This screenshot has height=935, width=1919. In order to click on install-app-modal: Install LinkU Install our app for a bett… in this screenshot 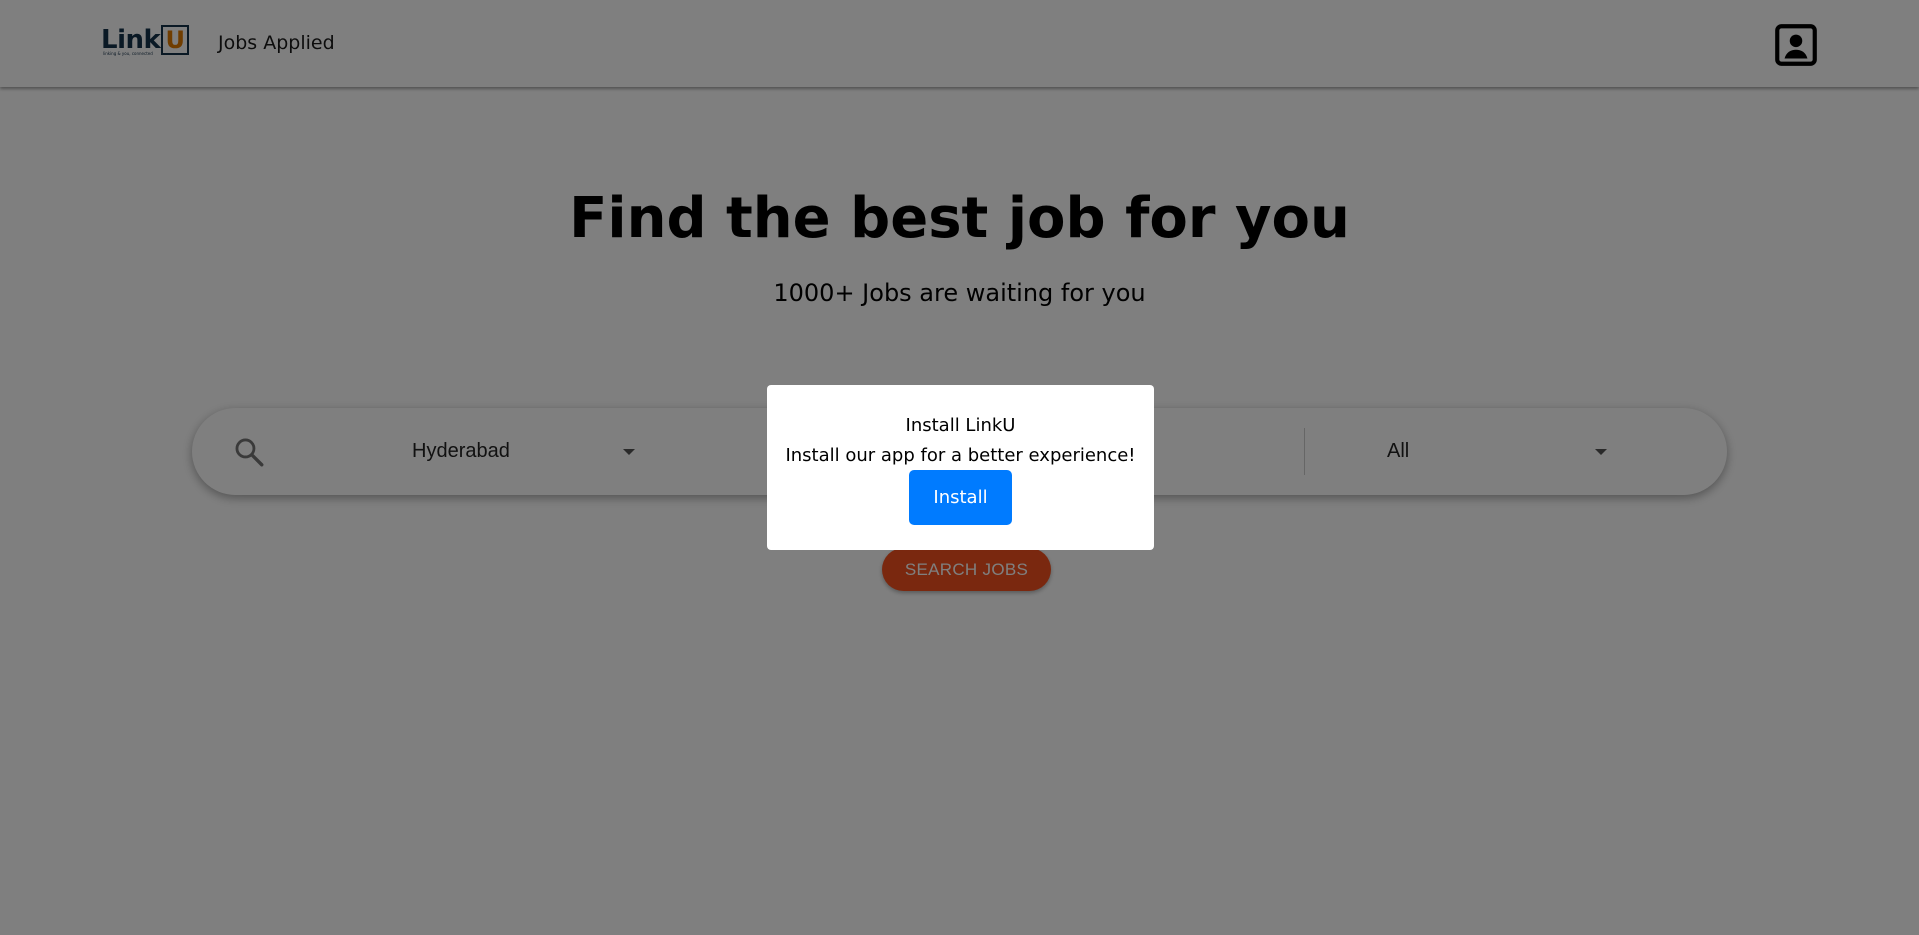, I will do `click(960, 467)`.